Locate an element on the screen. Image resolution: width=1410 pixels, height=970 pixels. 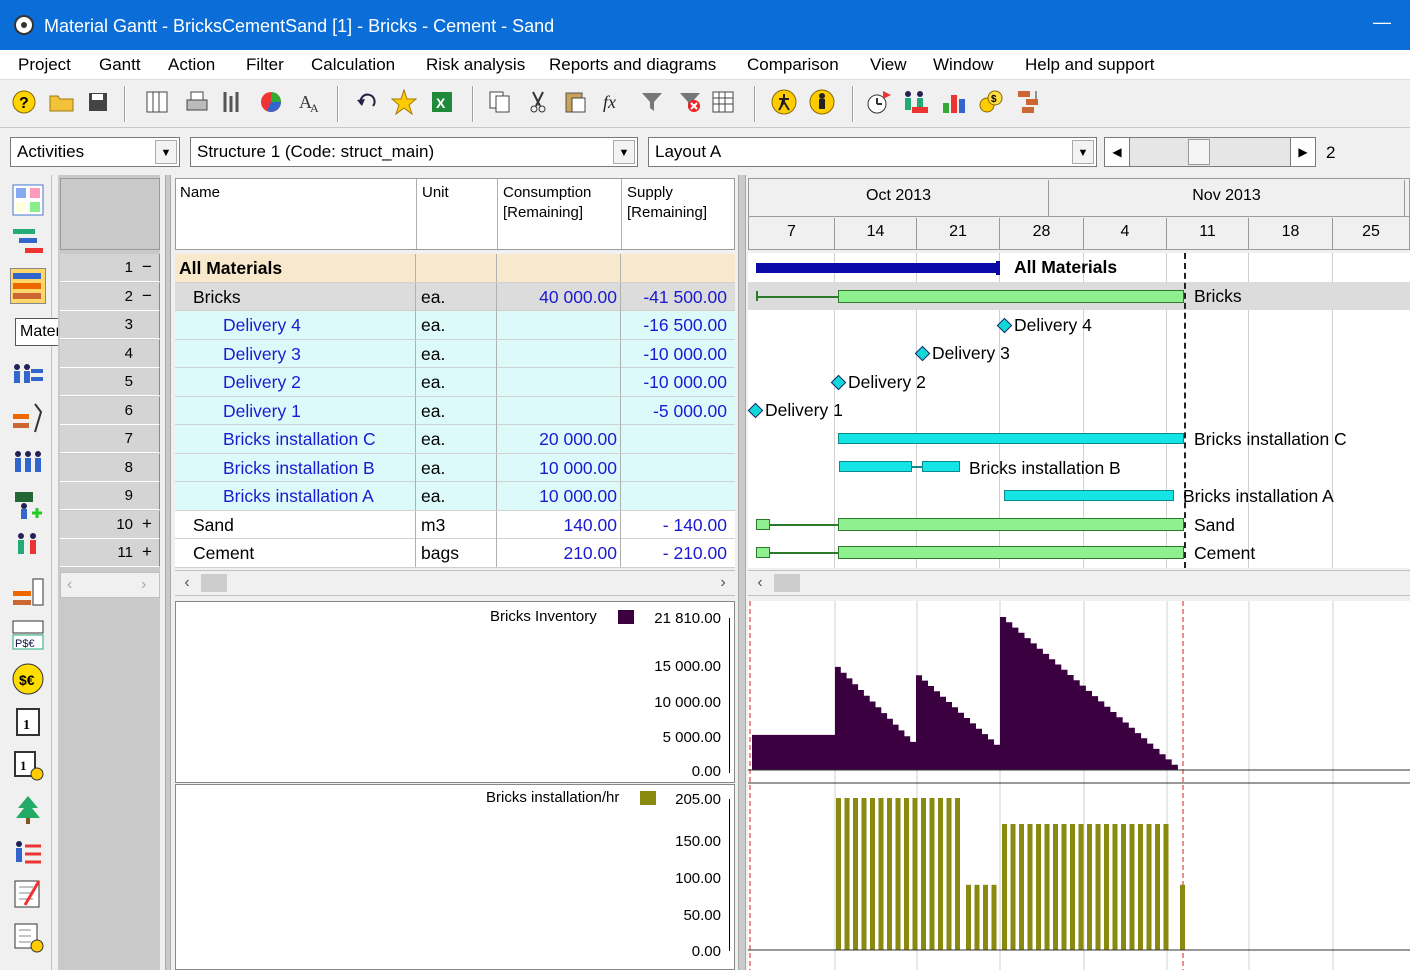
help-icon: ? is located at coordinates (24, 102).